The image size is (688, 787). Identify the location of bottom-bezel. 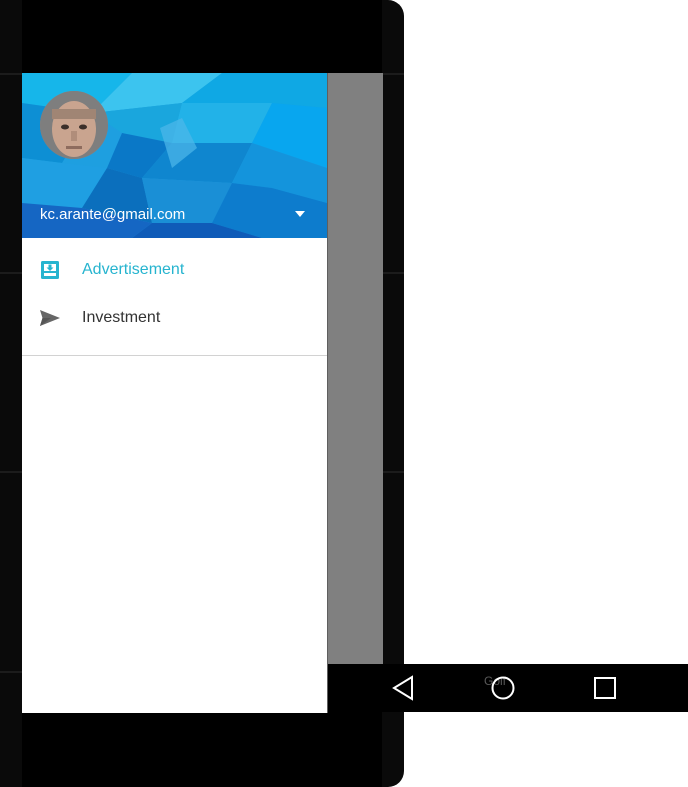
(202, 750).